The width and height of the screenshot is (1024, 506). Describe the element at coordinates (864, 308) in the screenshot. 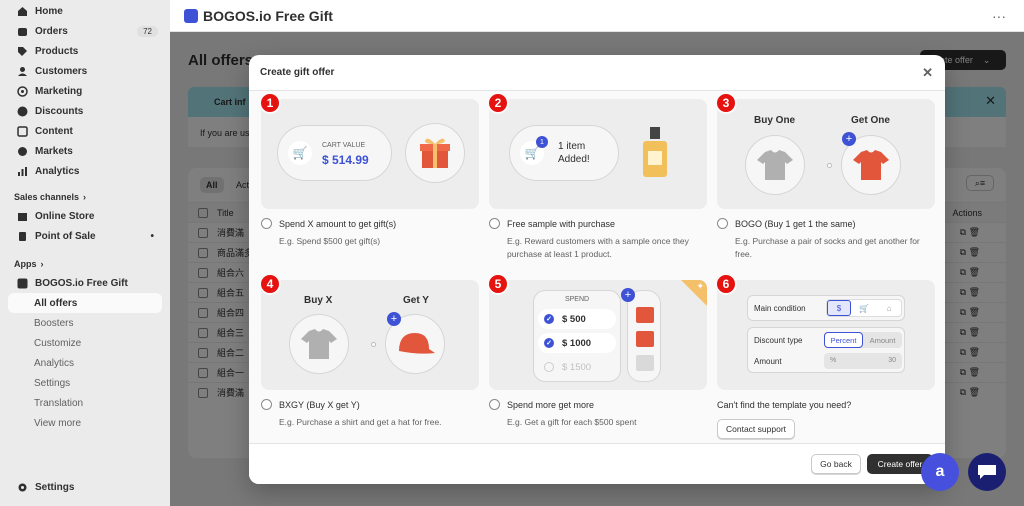

I see `cart-icon: 🛒` at that location.